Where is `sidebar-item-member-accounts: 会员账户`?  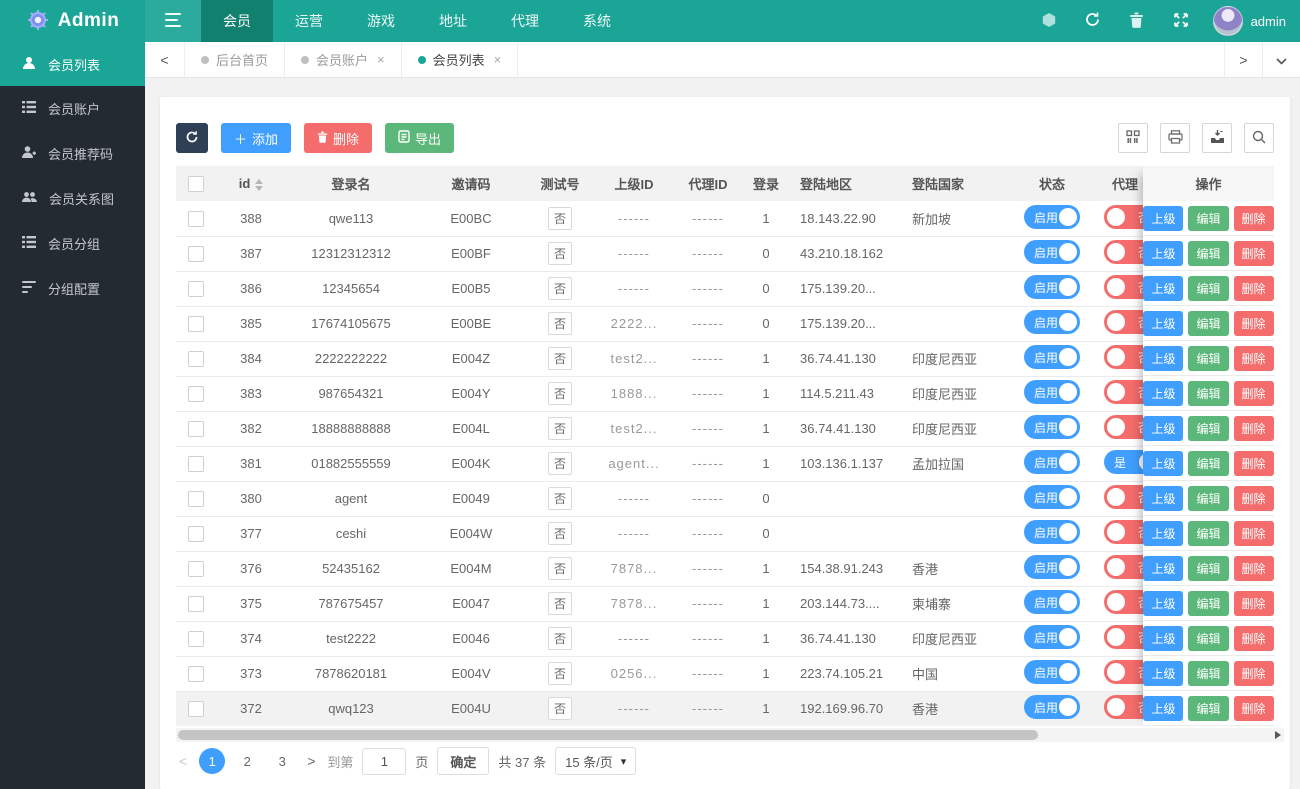
sidebar-item-member-accounts: 会员账户 is located at coordinates (72, 108).